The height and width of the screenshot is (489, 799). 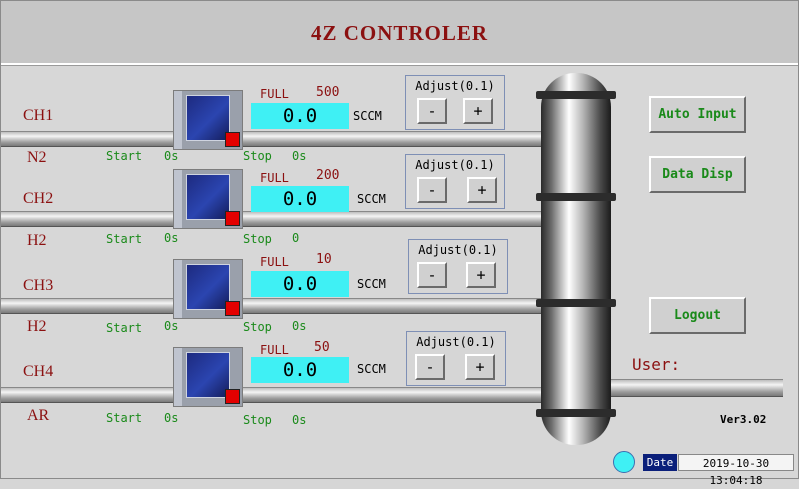 What do you see at coordinates (38, 415) in the screenshot?
I see `gas-type: AR` at bounding box center [38, 415].